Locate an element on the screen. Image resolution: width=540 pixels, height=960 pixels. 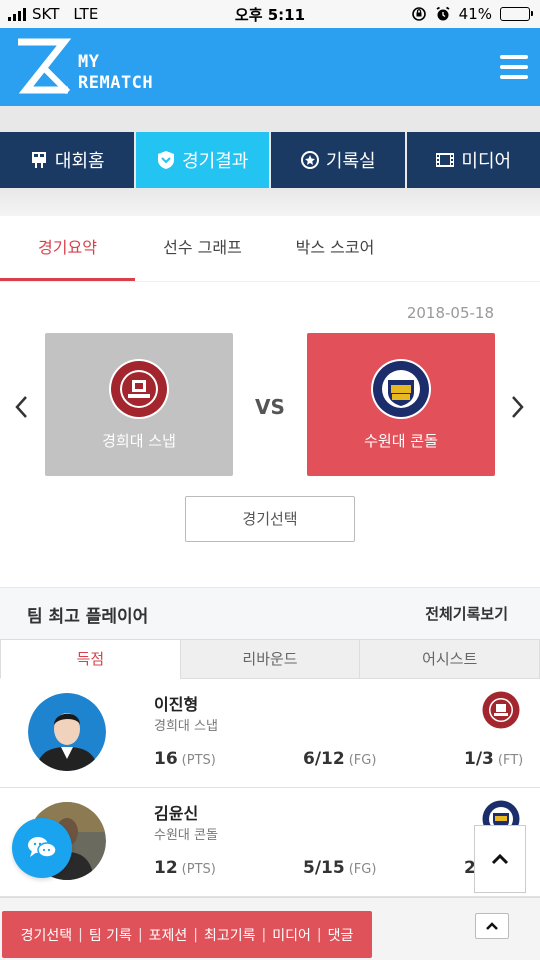
chat-button is located at coordinates (42, 848).